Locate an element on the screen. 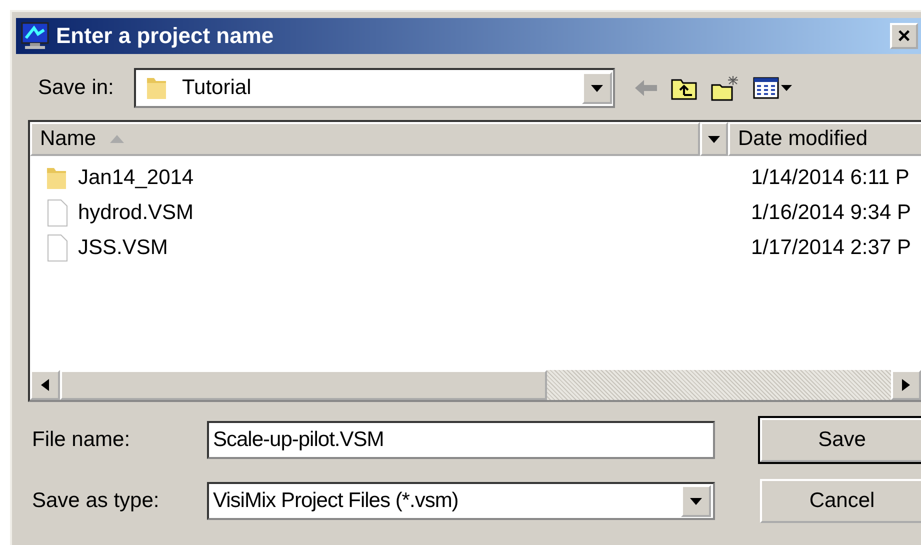  caret-icon is located at coordinates (714, 139).